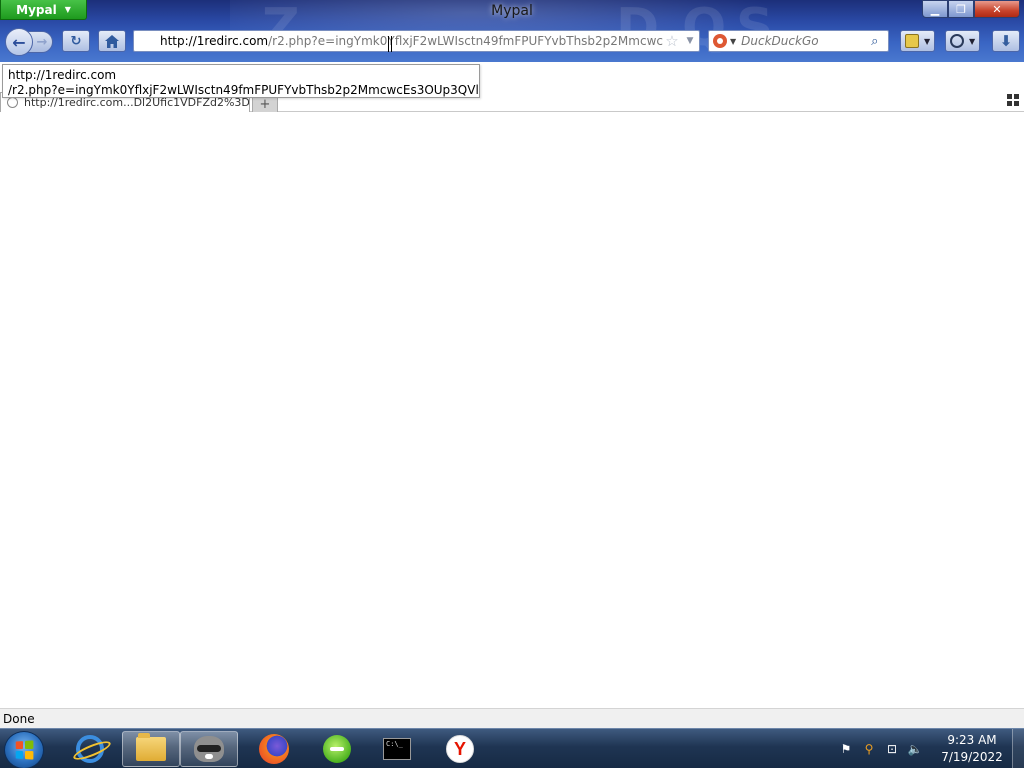  I want to click on app-menu-label: Mypal, so click(36, 9).